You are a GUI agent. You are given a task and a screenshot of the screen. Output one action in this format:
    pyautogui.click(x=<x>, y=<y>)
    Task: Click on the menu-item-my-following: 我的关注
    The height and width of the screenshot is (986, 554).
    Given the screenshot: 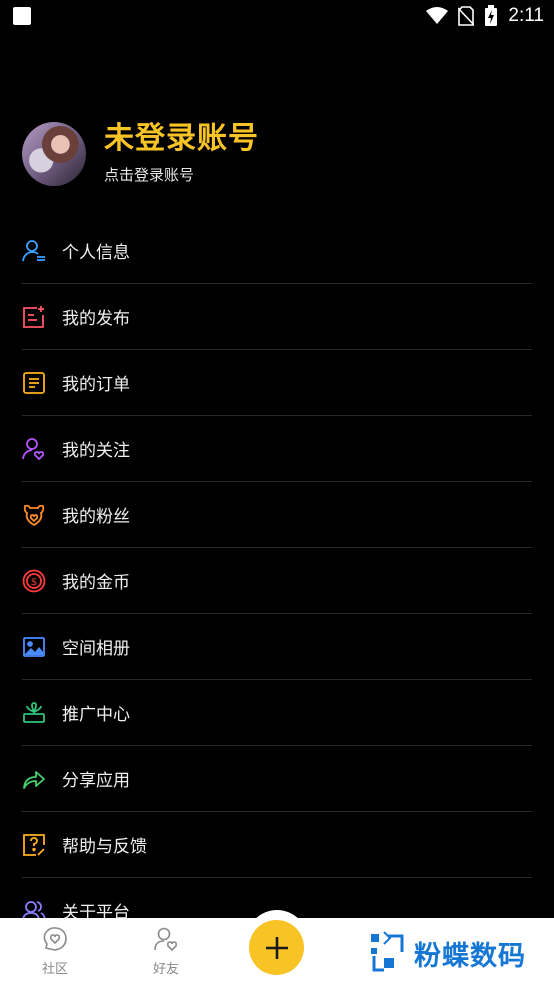 What is the action you would take?
    pyautogui.click(x=277, y=449)
    